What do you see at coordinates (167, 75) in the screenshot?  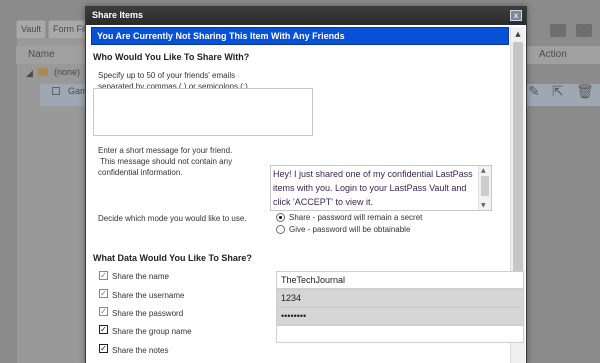 I see `email-instruction-line1: Specify up to 50 of your friends' emails` at bounding box center [167, 75].